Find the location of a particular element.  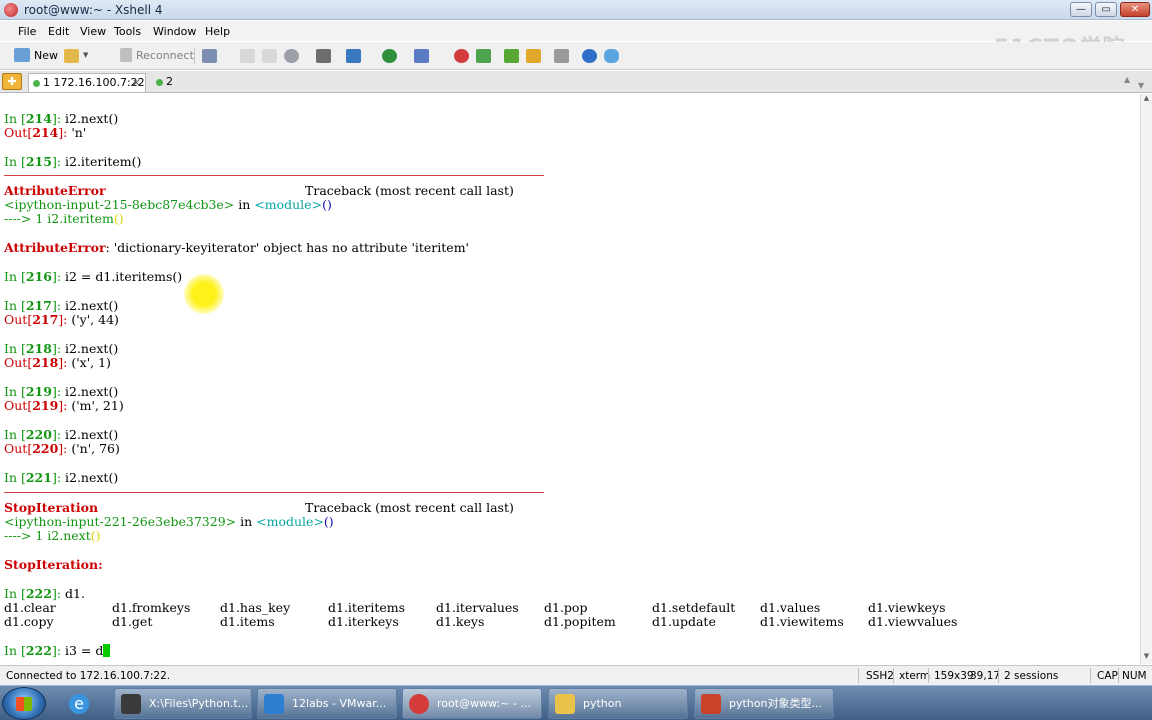

completion-item: d1.iteritems is located at coordinates (367, 607).